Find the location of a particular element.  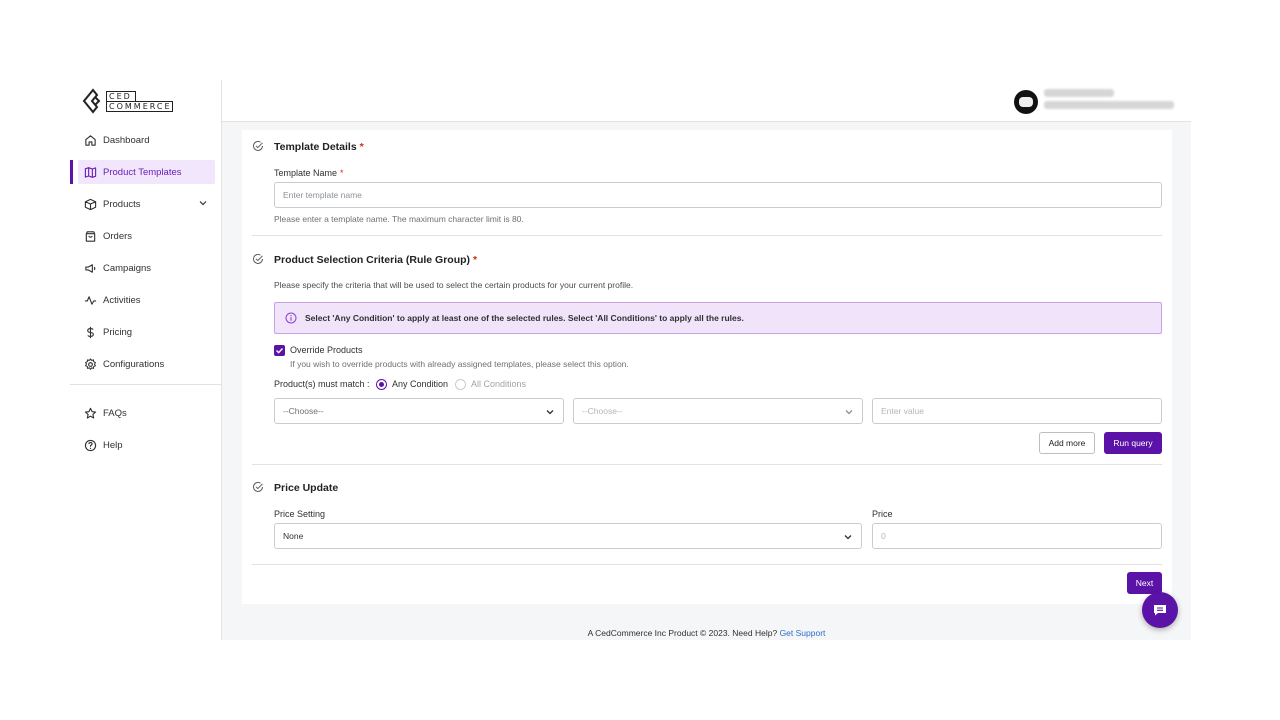

logo-line-2: COMMERCE is located at coordinates (139, 106).